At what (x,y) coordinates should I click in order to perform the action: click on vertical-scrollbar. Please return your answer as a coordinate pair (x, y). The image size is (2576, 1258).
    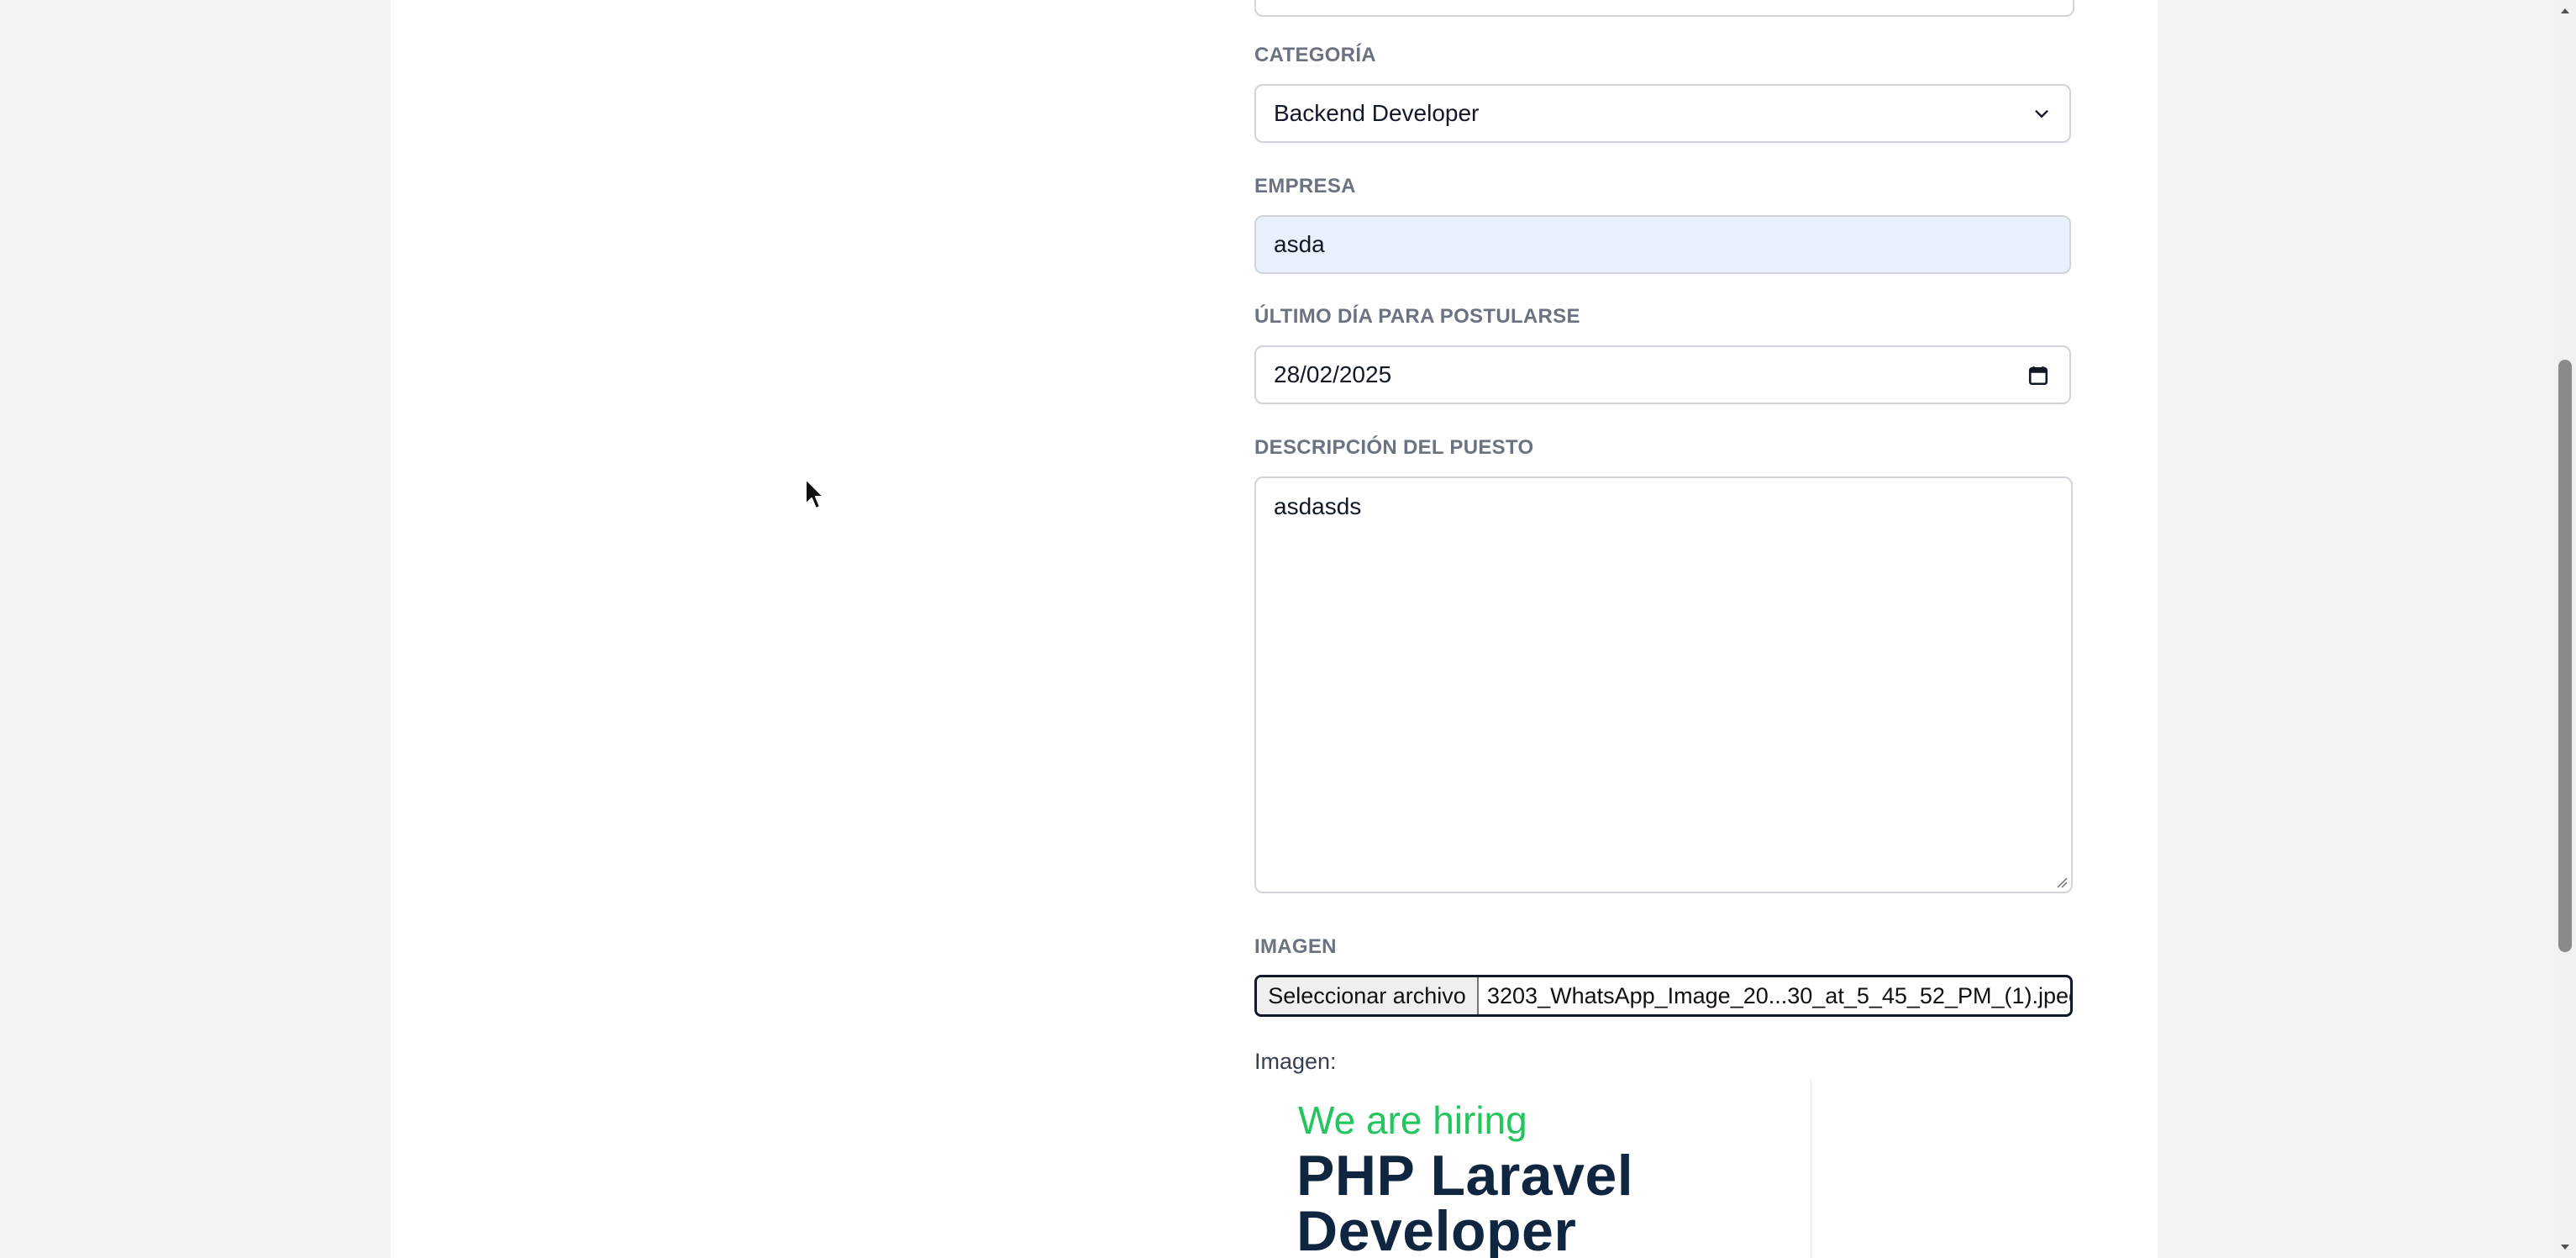
    Looking at the image, I should click on (2565, 629).